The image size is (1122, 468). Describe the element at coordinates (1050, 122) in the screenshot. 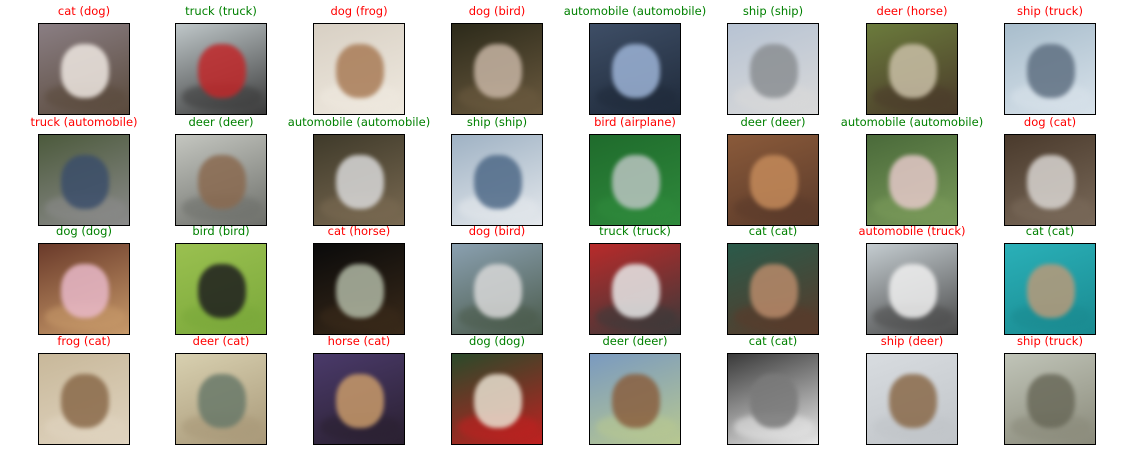

I see `prediction-label: dog (cat)` at that location.